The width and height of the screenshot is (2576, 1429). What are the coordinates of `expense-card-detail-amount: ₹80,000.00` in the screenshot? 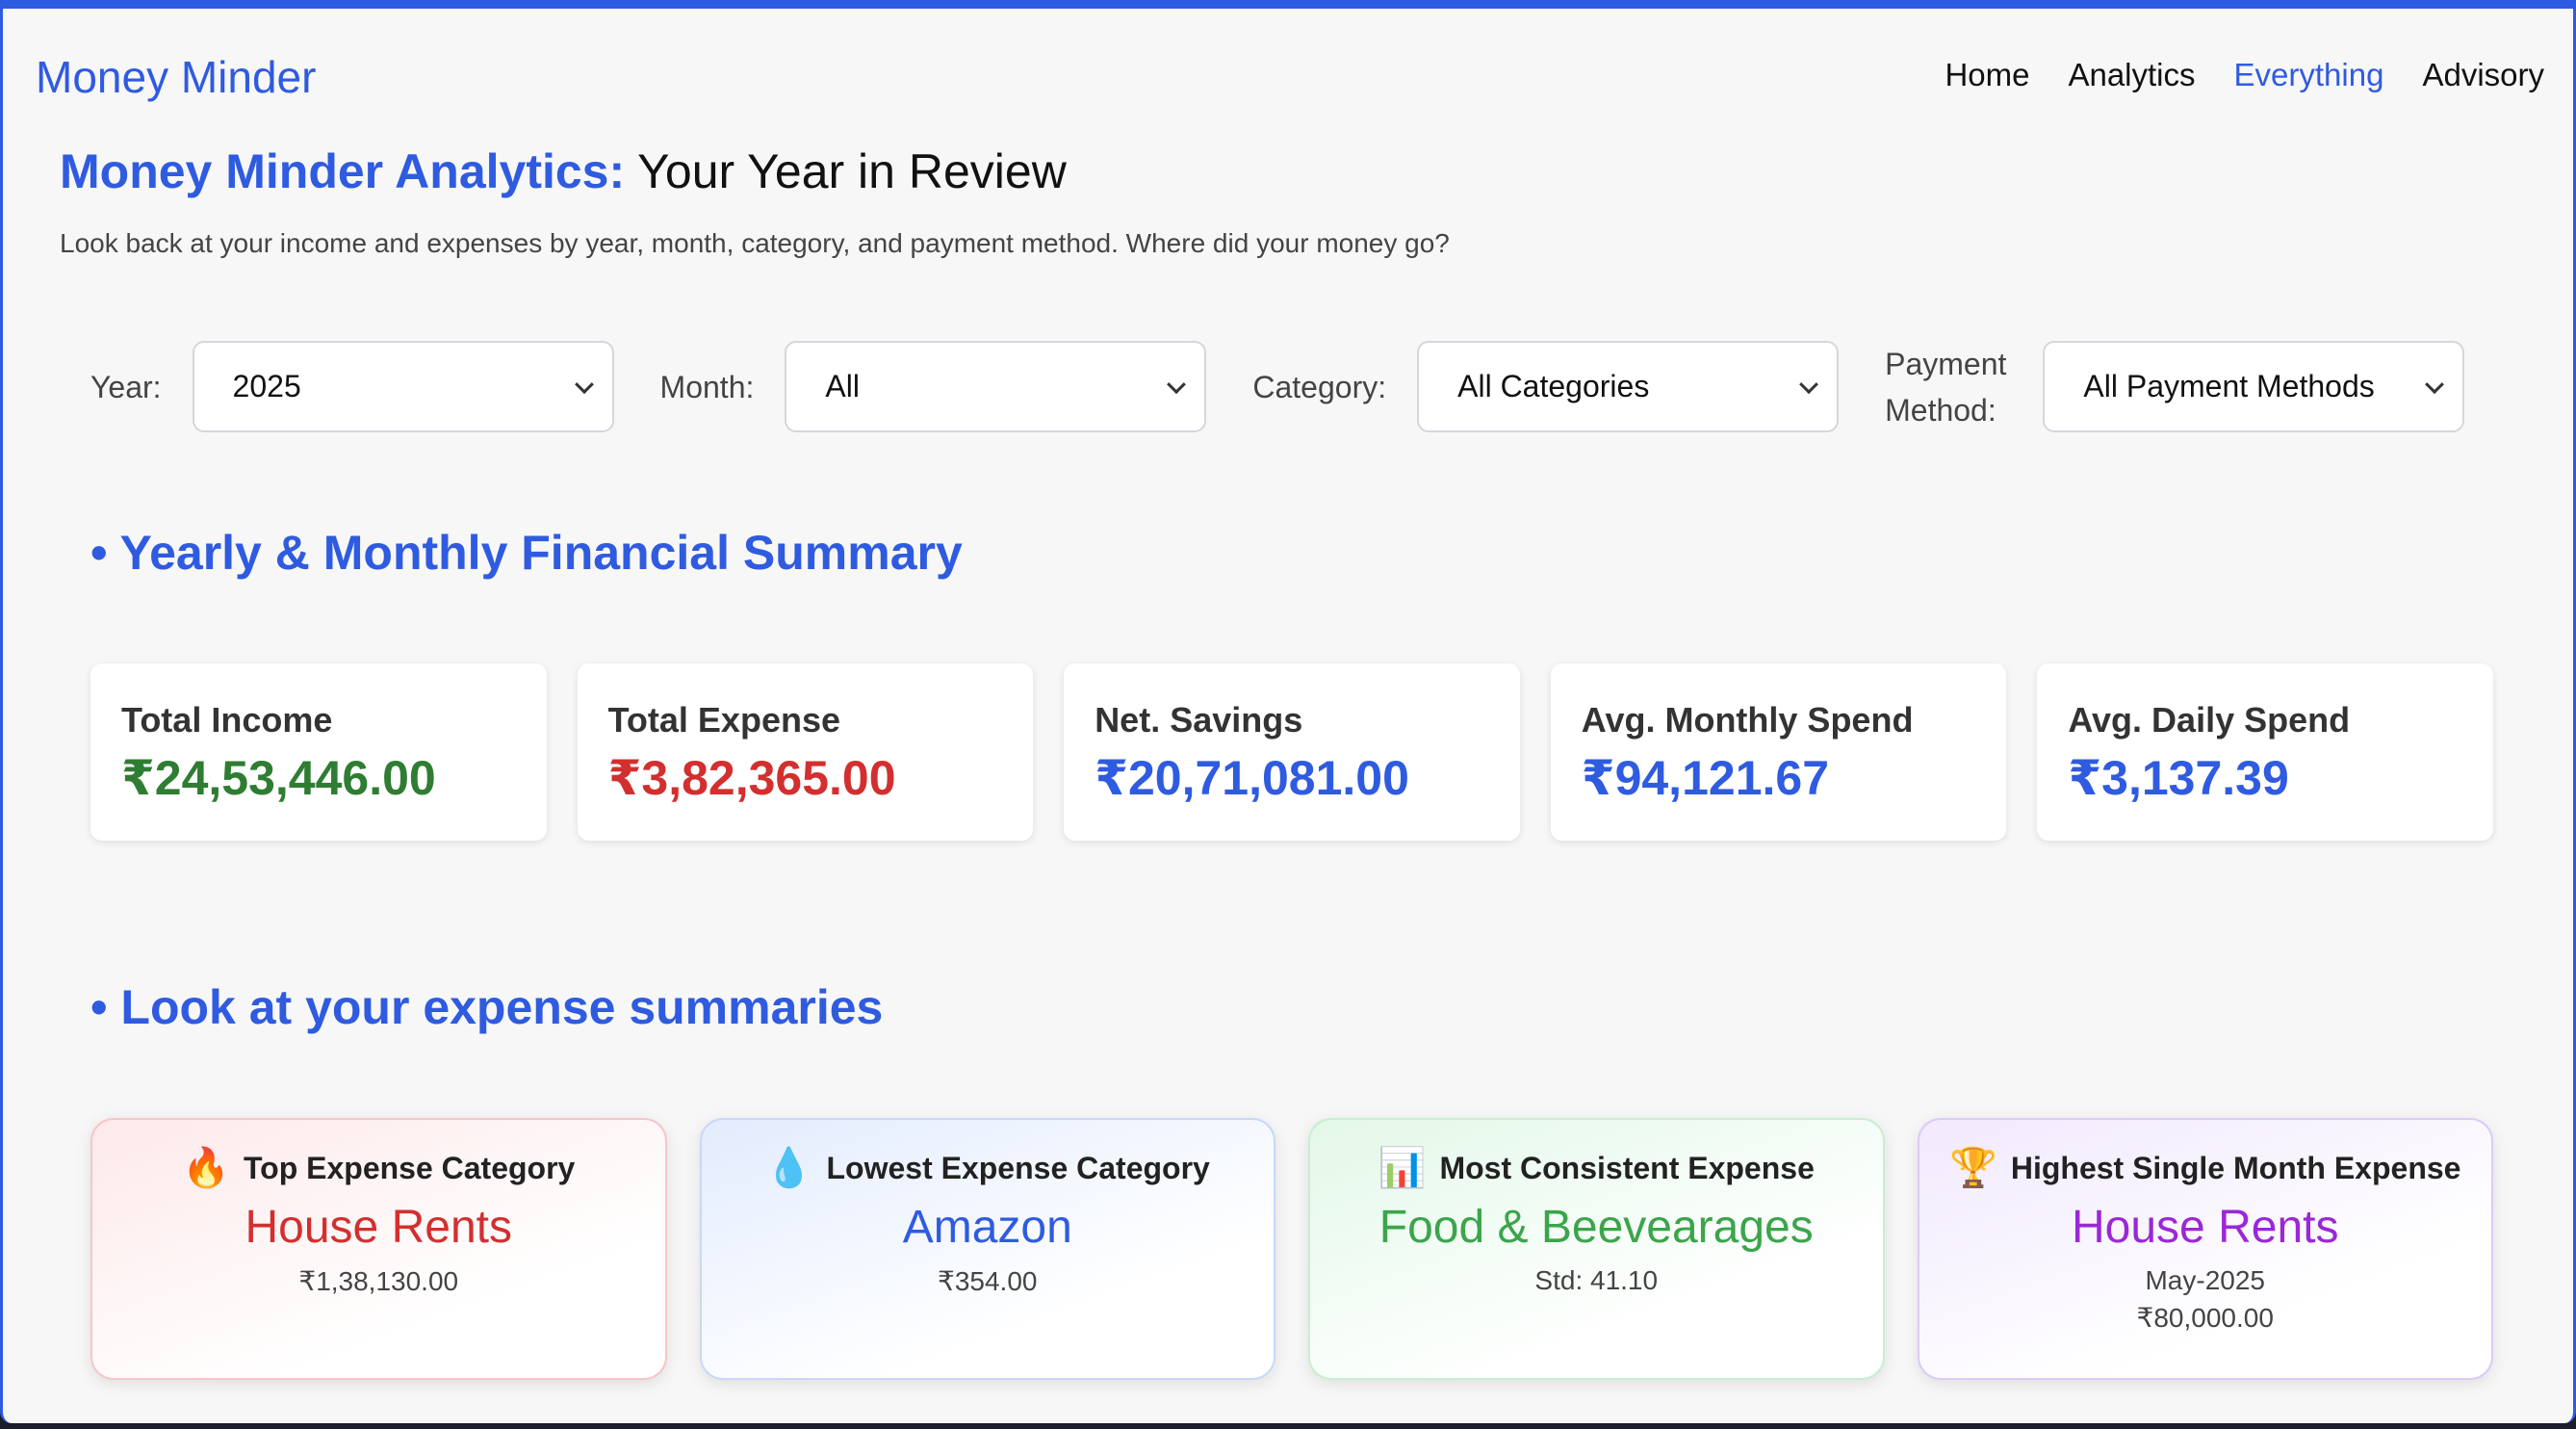 It's located at (2205, 1318).